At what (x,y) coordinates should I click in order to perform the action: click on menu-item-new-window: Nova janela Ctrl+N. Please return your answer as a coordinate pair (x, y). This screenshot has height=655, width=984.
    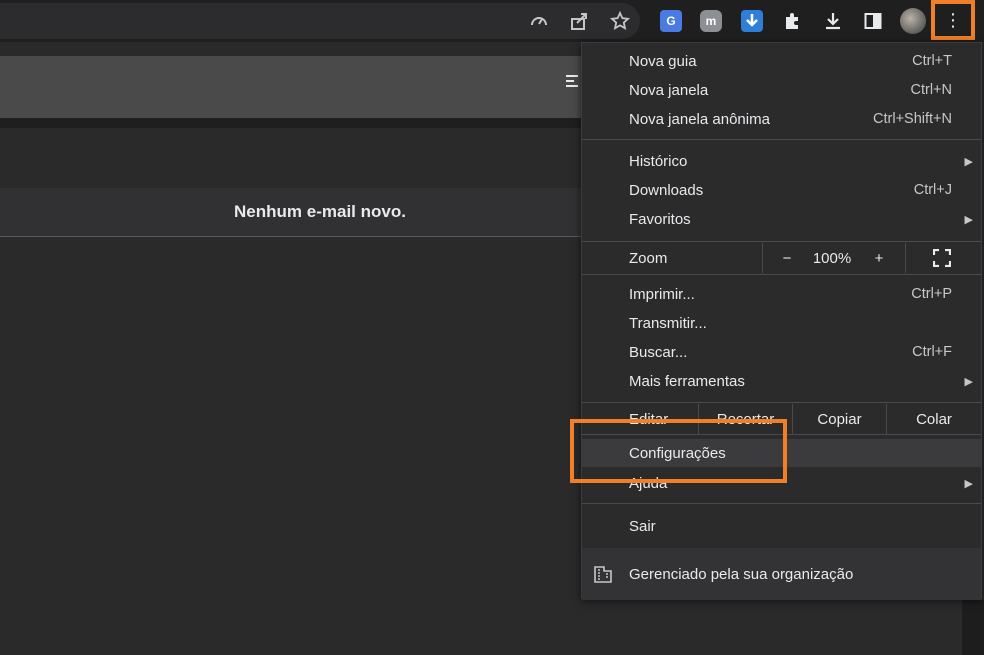
    Looking at the image, I should click on (781, 90).